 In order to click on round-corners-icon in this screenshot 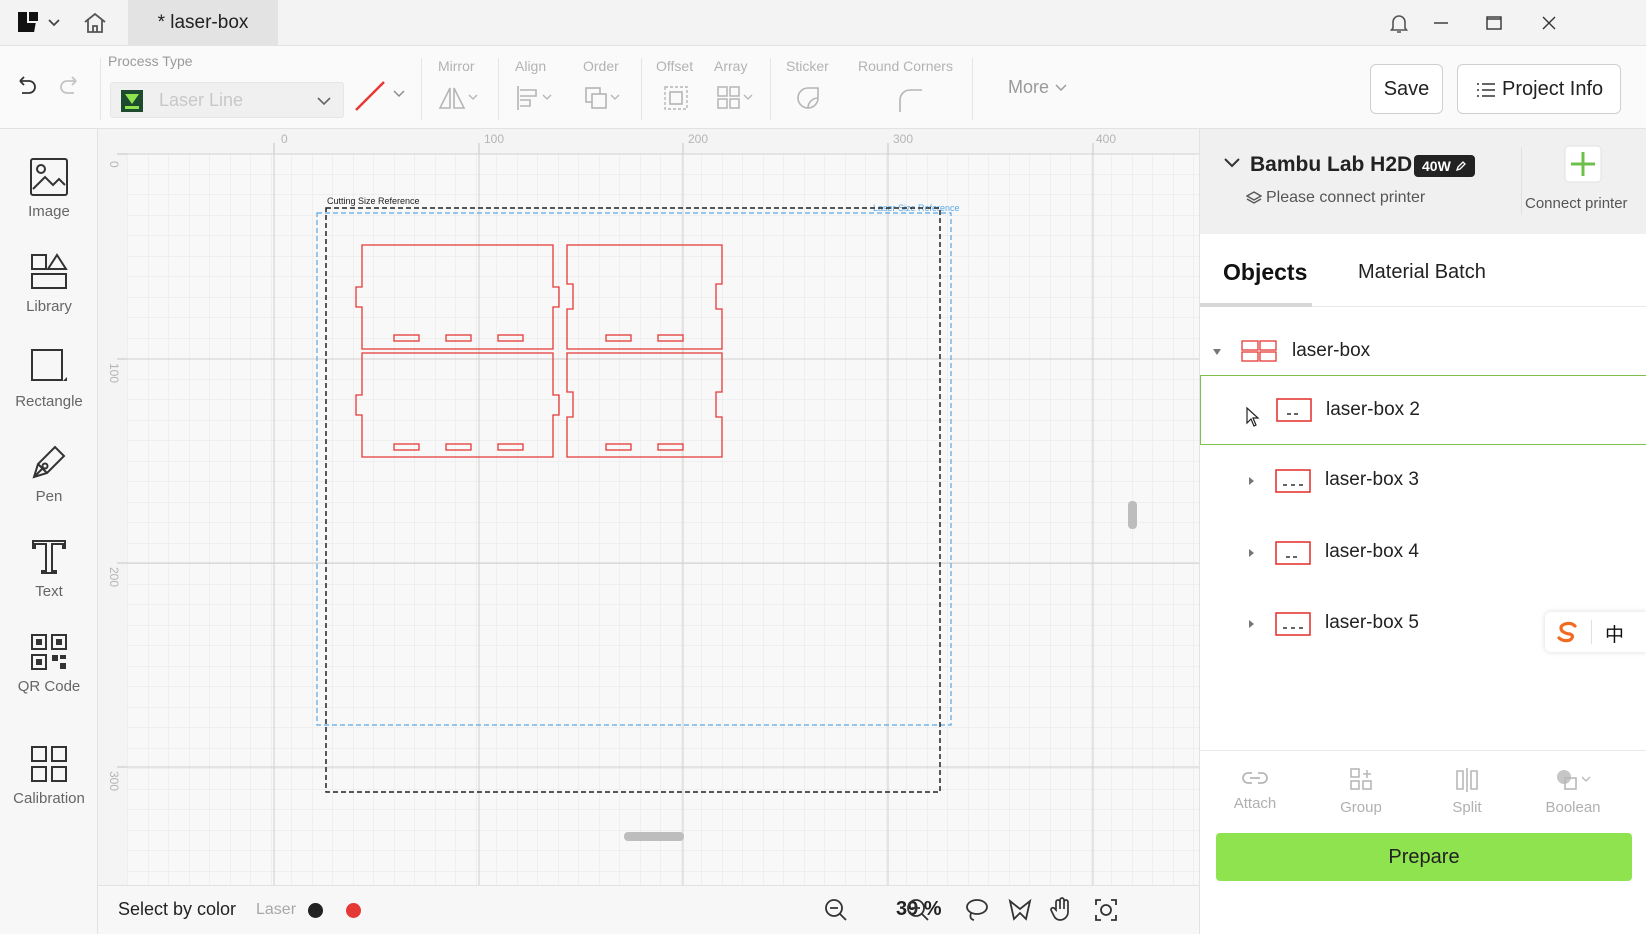, I will do `click(910, 100)`.